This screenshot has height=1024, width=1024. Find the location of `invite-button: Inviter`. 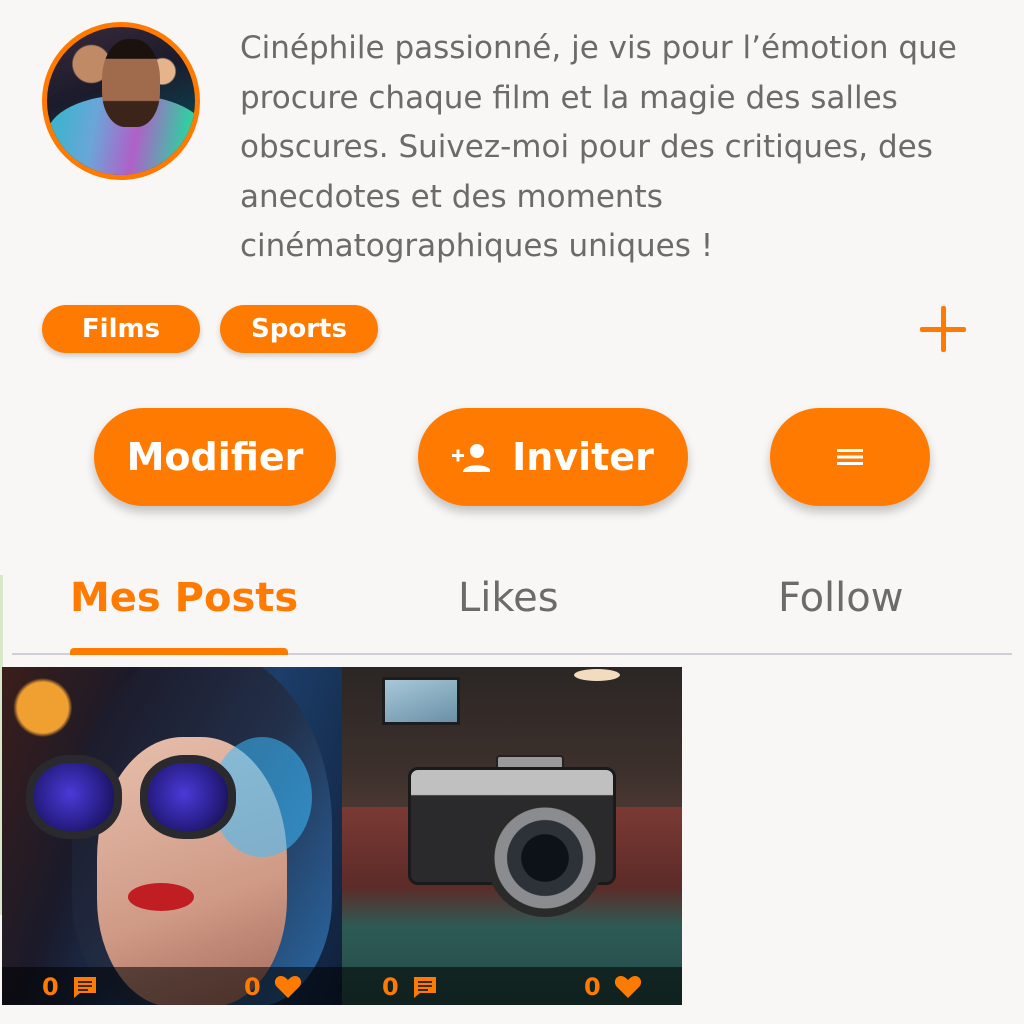

invite-button: Inviter is located at coordinates (553, 457).